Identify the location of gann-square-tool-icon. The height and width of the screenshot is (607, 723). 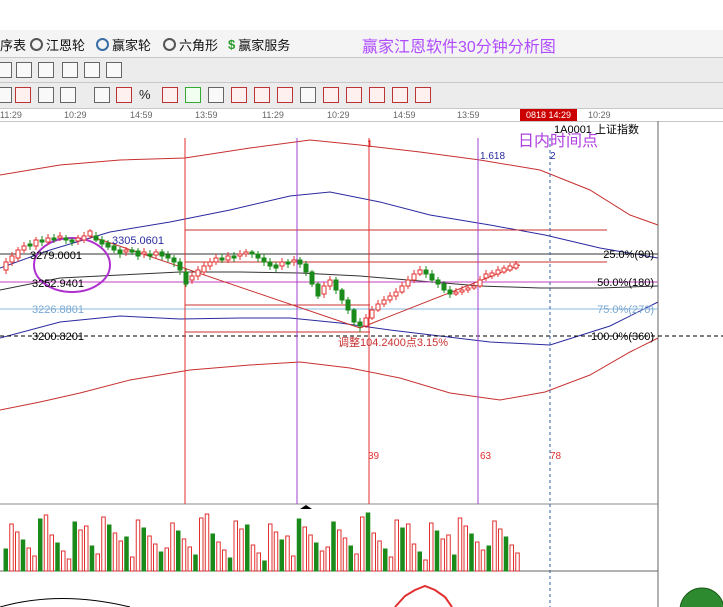
(423, 95).